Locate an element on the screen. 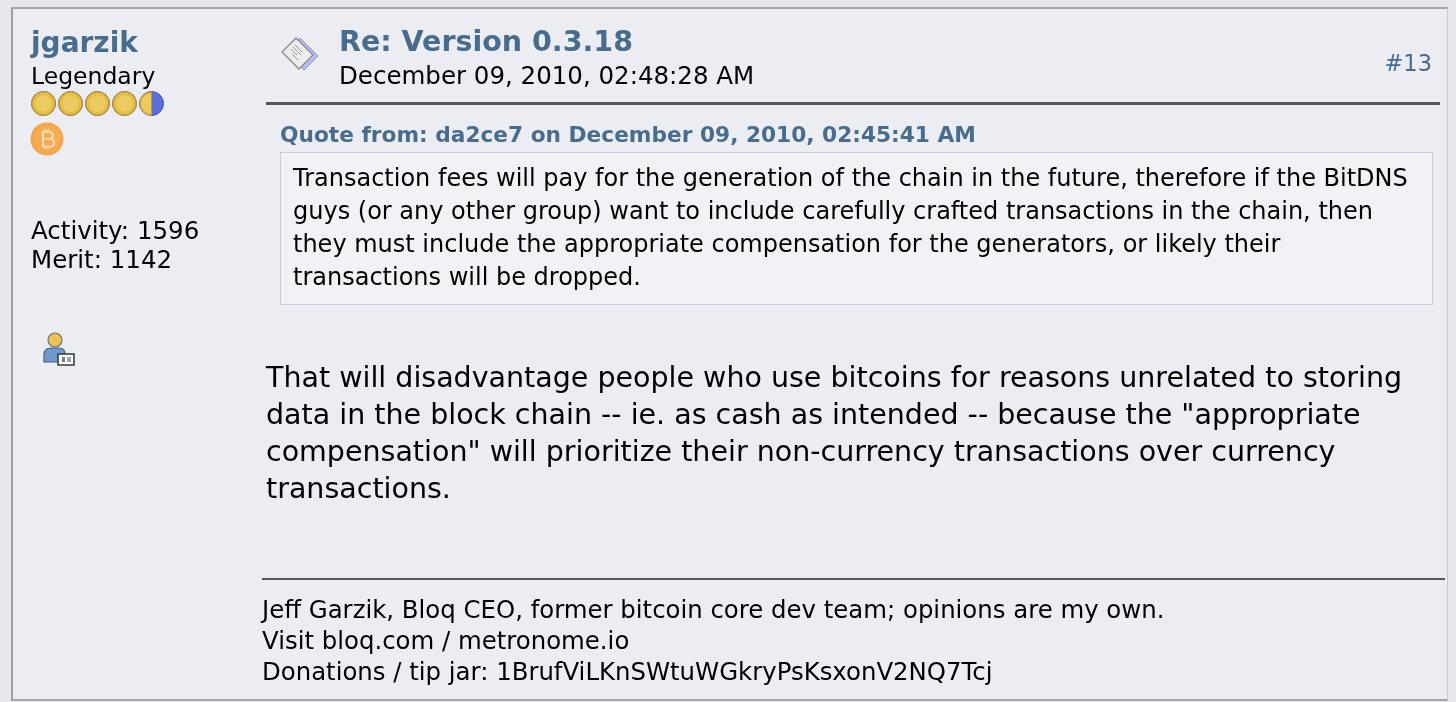 The height and width of the screenshot is (702, 1456). signature-line: Donations / tip jar: 1BrufViLKnSWtuWGkryPsKsxonV2NQ7Tcj is located at coordinates (628, 671).